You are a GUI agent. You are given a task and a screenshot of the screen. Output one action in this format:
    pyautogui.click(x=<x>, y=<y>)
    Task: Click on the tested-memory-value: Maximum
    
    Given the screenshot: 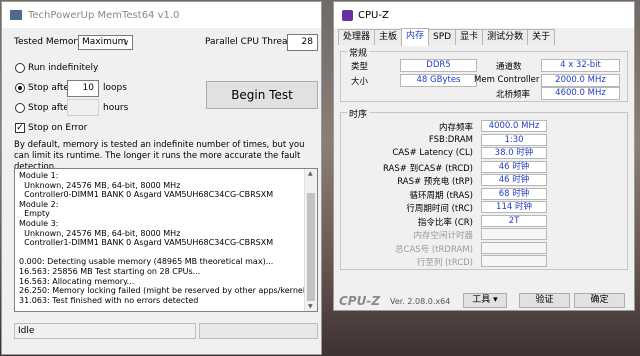 What is the action you would take?
    pyautogui.click(x=104, y=42)
    